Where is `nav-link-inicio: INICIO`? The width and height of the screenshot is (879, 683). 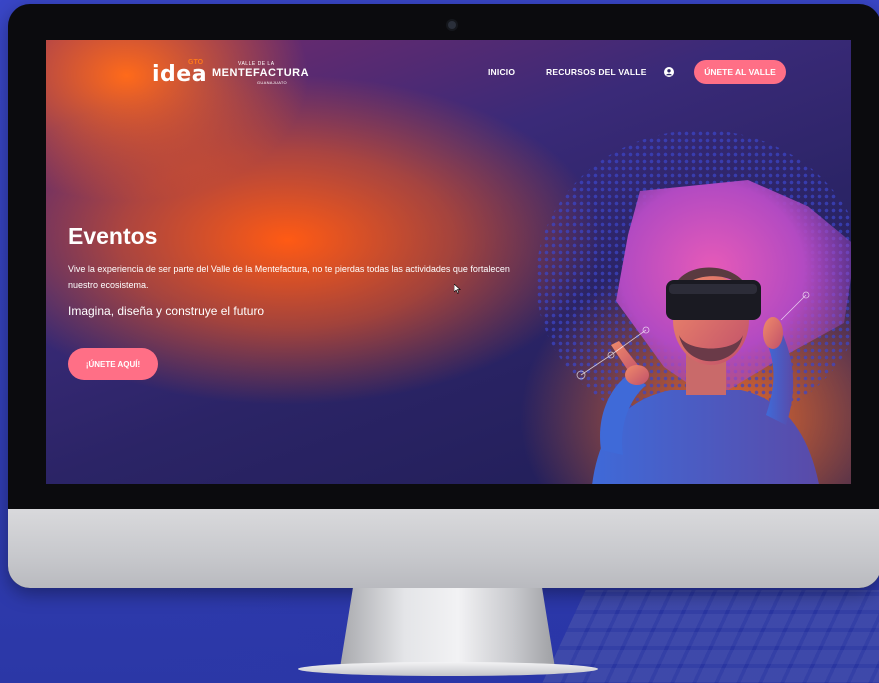 nav-link-inicio: INICIO is located at coordinates (501, 72).